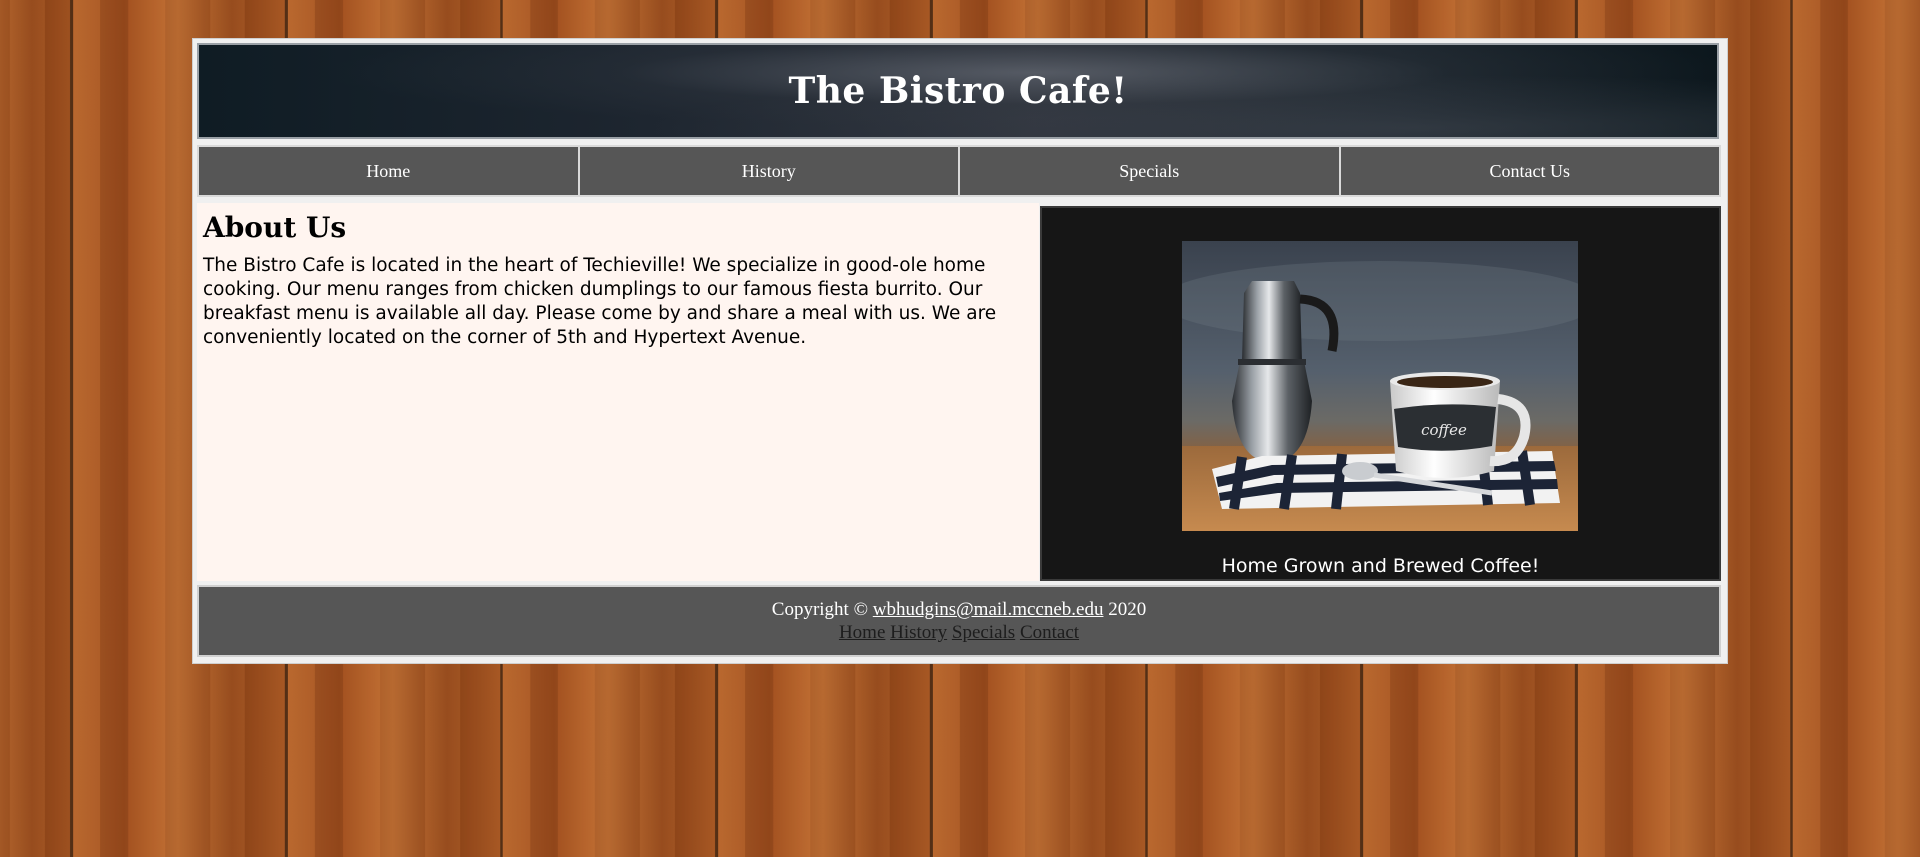 This screenshot has width=1920, height=857. What do you see at coordinates (820, 609) in the screenshot?
I see `copyright-prefix: Copyright ©` at bounding box center [820, 609].